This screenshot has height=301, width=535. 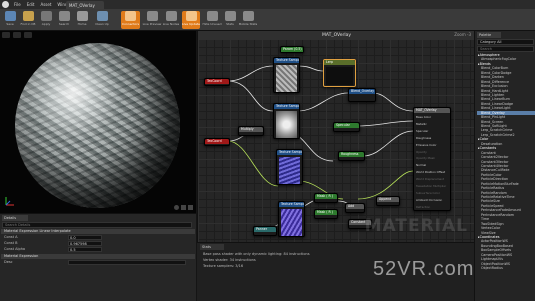 I want to click on output-pin-label: Refraction, so click(x=432, y=207).